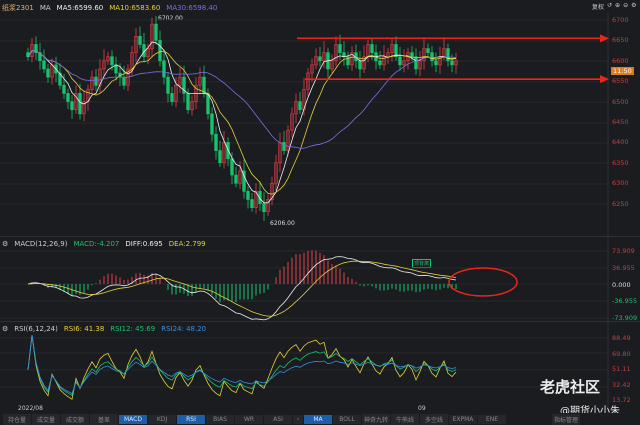 Image resolution: width=640 pixels, height=425 pixels. I want to click on dea-line, so click(242, 288).